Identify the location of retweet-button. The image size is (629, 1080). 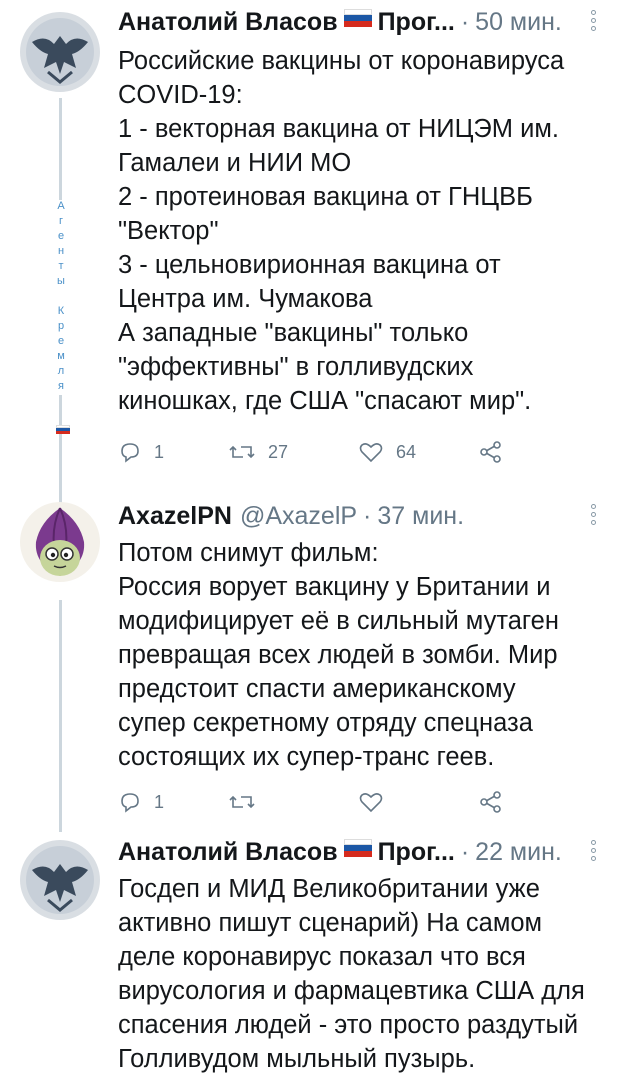
(293, 802).